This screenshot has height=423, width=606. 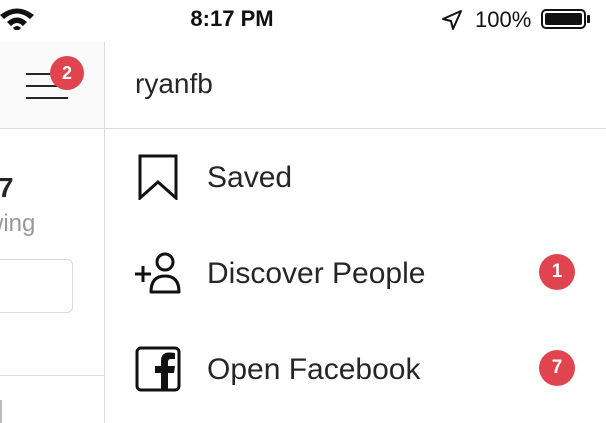 I want to click on username: ryanfb, so click(x=174, y=83).